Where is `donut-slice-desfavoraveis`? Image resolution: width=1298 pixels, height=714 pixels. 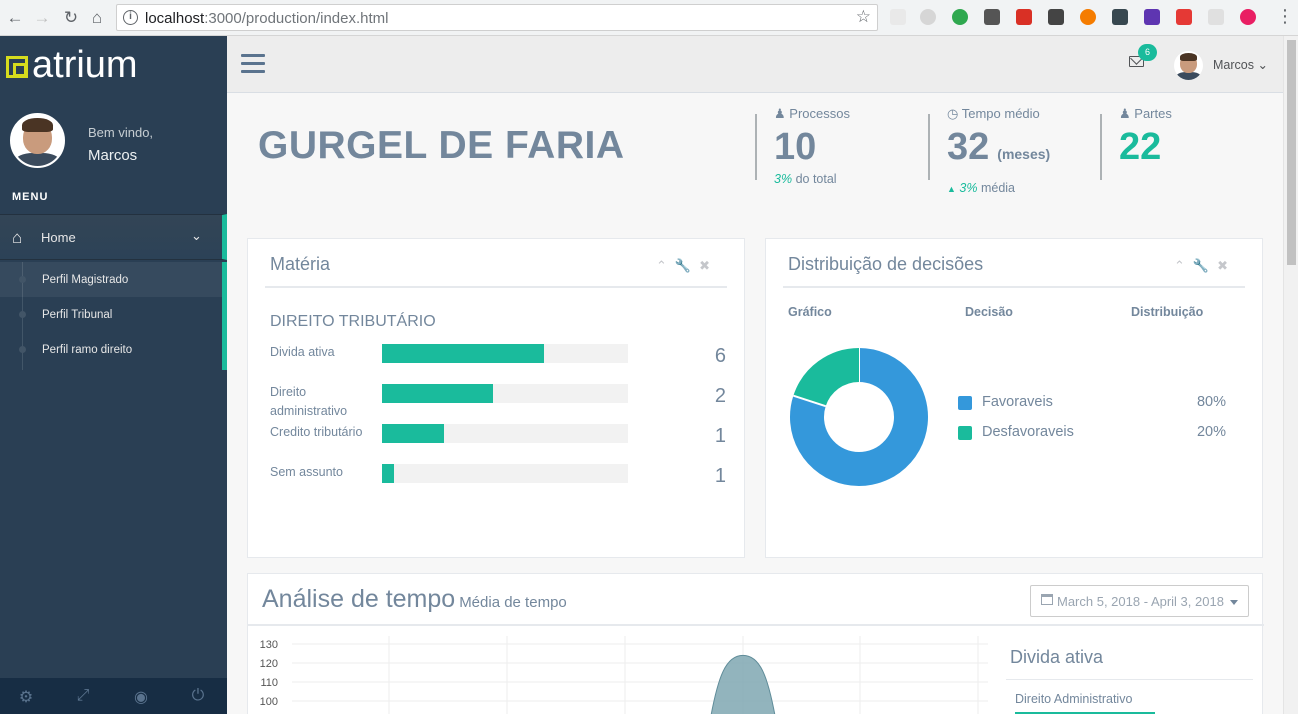 donut-slice-desfavoraveis is located at coordinates (826, 378).